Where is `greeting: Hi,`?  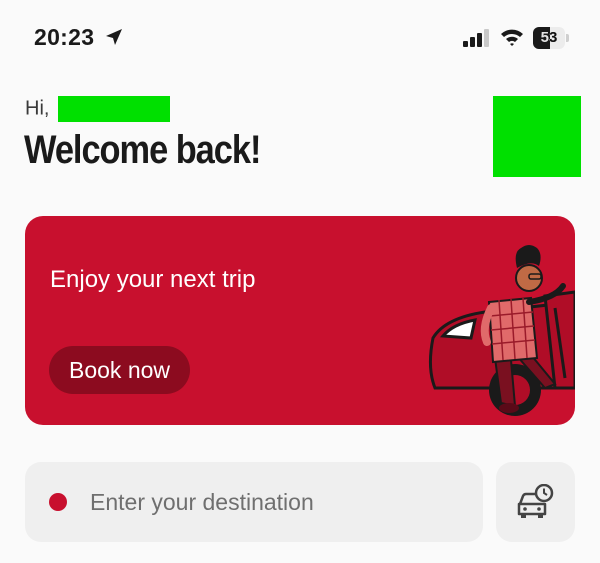
greeting: Hi, is located at coordinates (97, 109).